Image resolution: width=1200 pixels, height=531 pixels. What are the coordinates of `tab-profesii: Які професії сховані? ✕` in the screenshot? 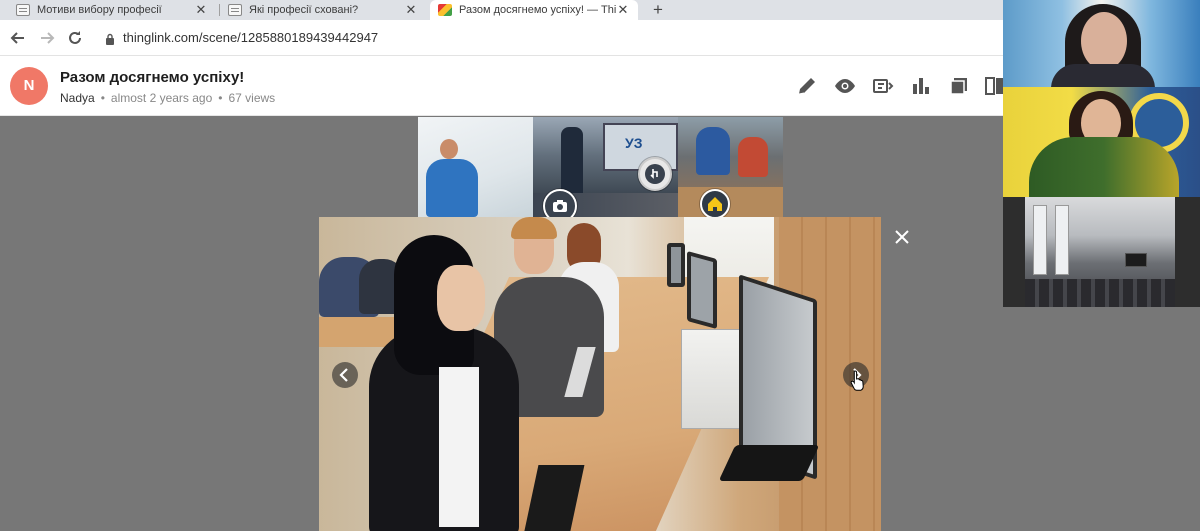 It's located at (323, 10).